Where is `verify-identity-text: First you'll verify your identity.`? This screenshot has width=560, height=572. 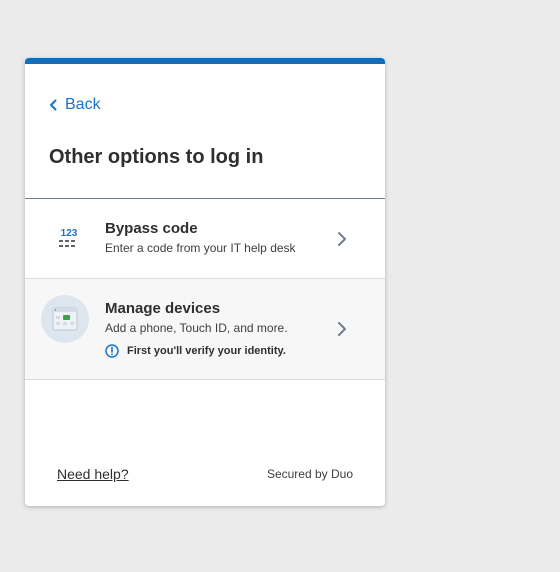
verify-identity-text: First you'll verify your identity. is located at coordinates (206, 351).